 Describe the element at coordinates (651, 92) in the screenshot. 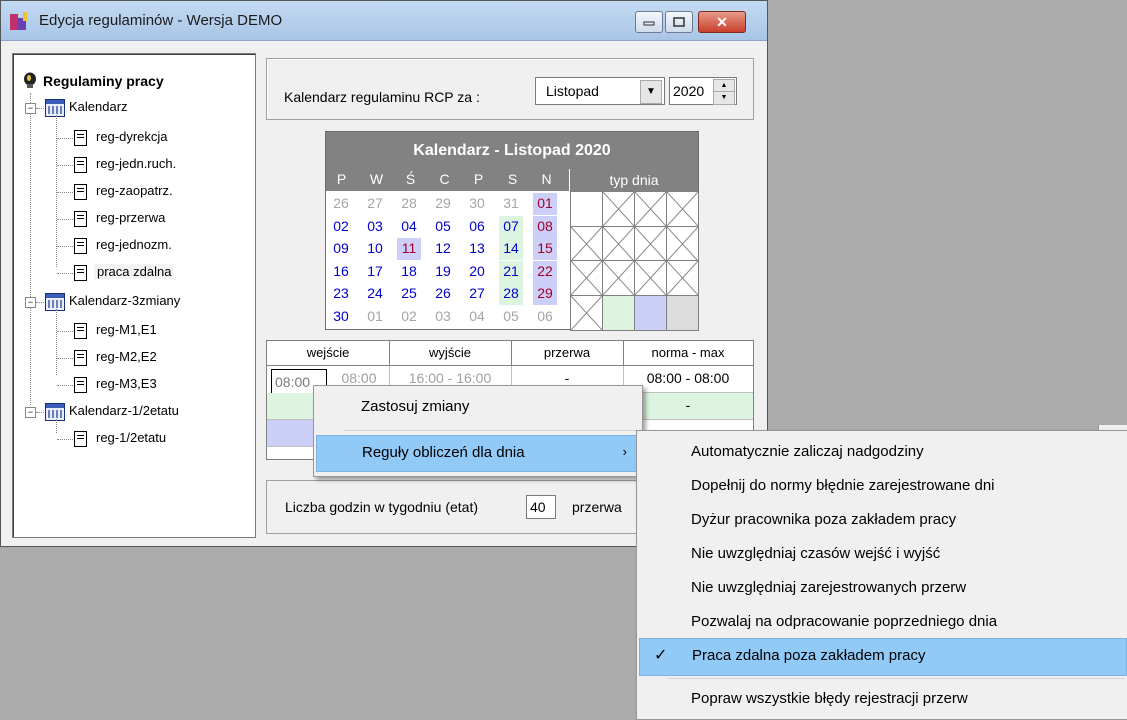

I see `chevron-down-icon: ▼` at that location.